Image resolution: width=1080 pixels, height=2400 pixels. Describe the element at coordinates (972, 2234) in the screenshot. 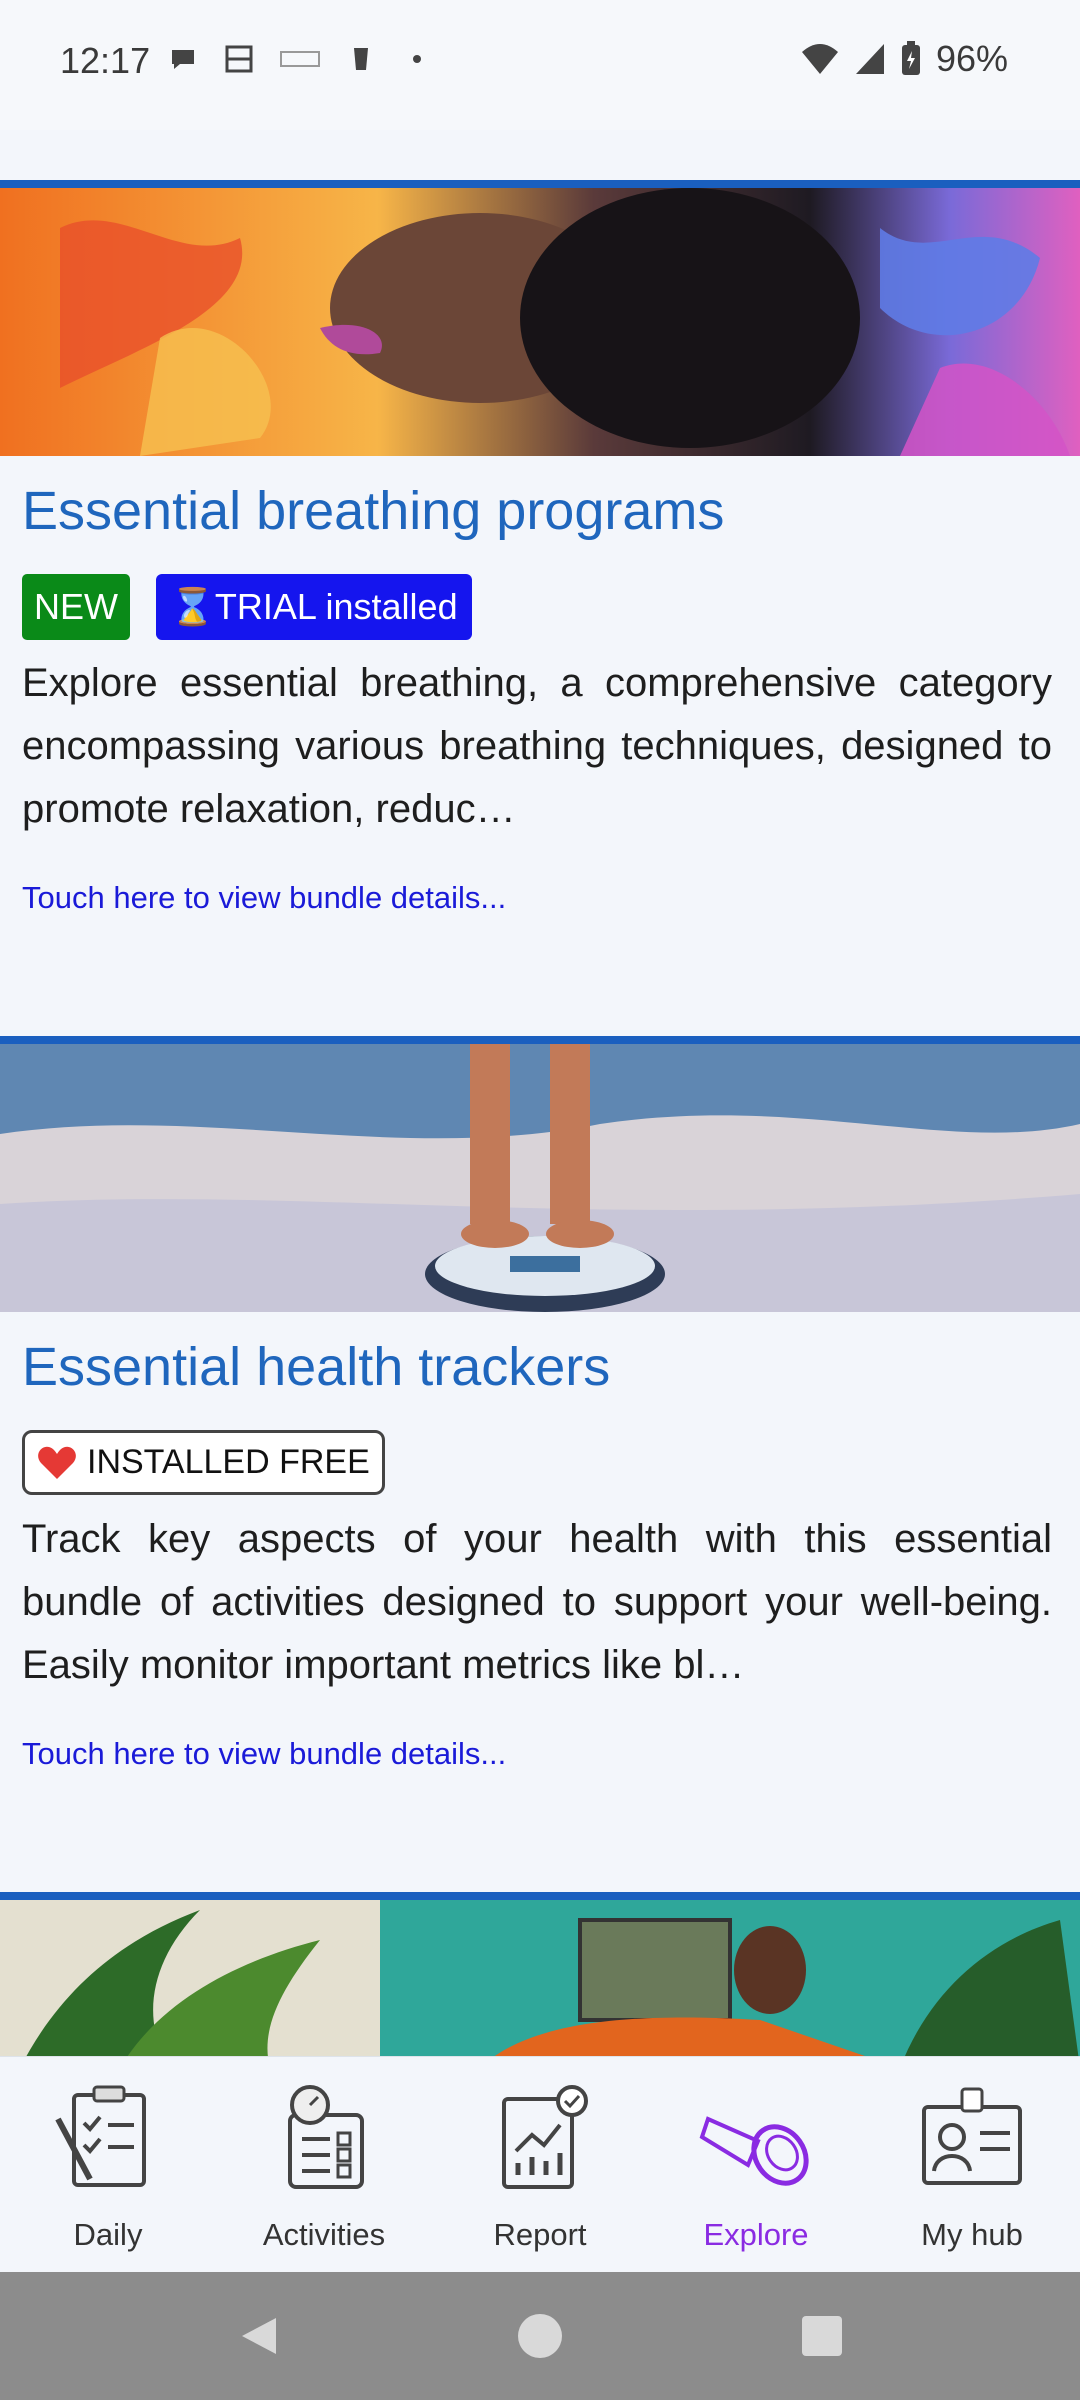

I see `nav-label: My hub` at that location.